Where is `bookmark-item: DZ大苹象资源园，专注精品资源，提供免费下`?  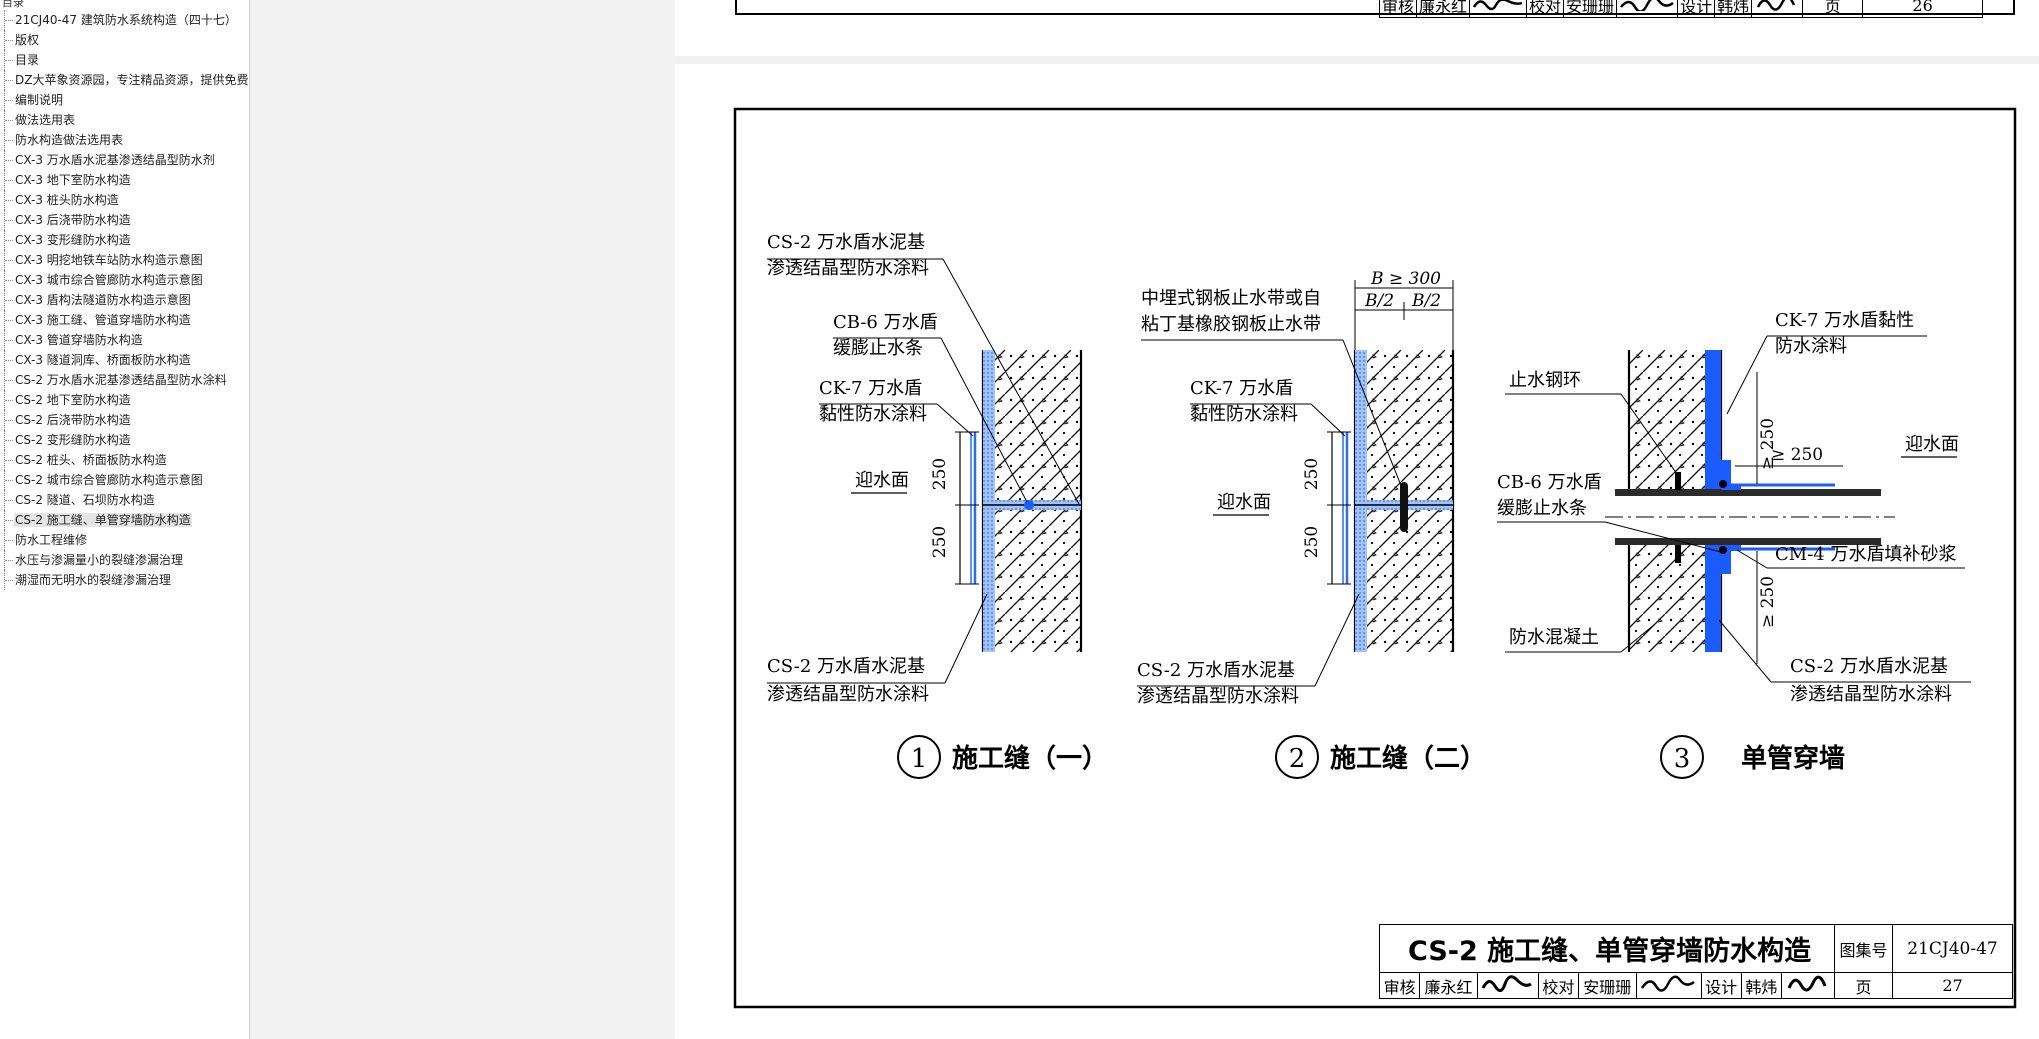 bookmark-item: DZ大苹象资源园，专注精品资源，提供免费下 is located at coordinates (125, 80).